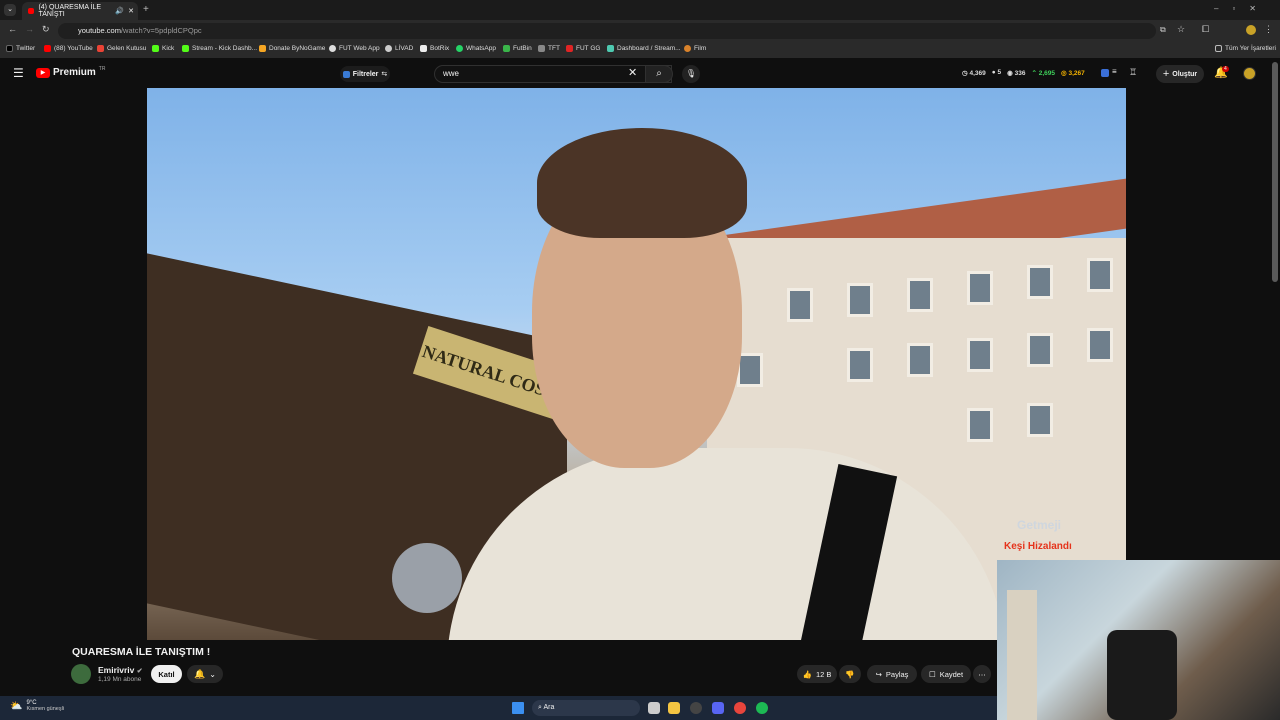 The height and width of the screenshot is (720, 1280). Describe the element at coordinates (696, 708) in the screenshot. I see `obs-icon` at that location.